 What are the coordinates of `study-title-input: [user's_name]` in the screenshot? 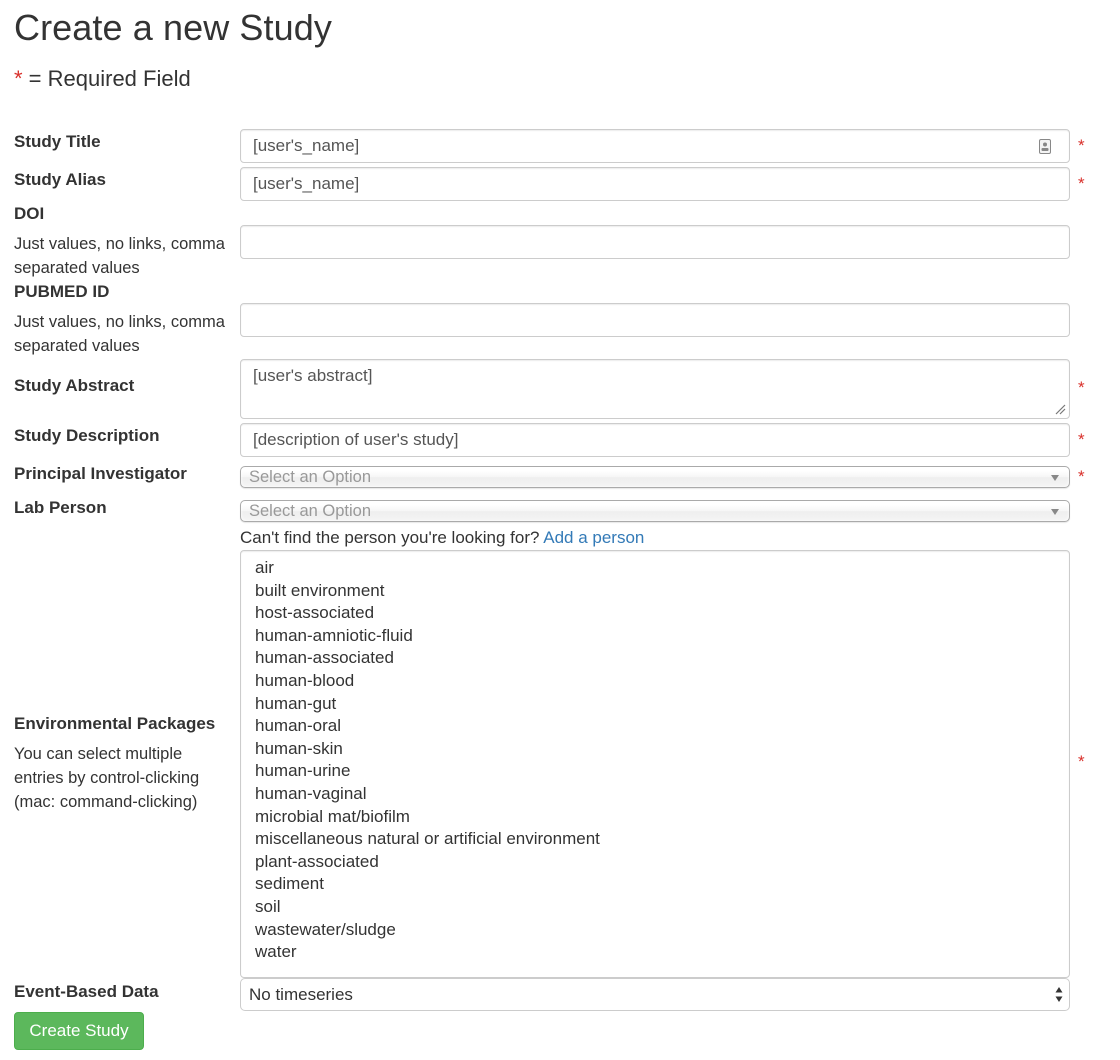 It's located at (655, 146).